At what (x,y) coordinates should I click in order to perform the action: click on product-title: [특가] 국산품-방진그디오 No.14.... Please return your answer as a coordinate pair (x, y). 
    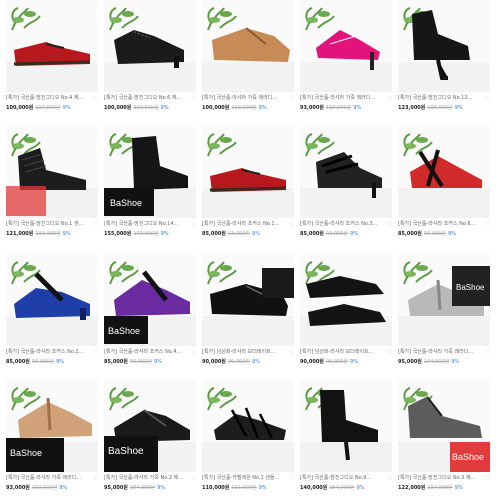
    Looking at the image, I should click on (147, 224).